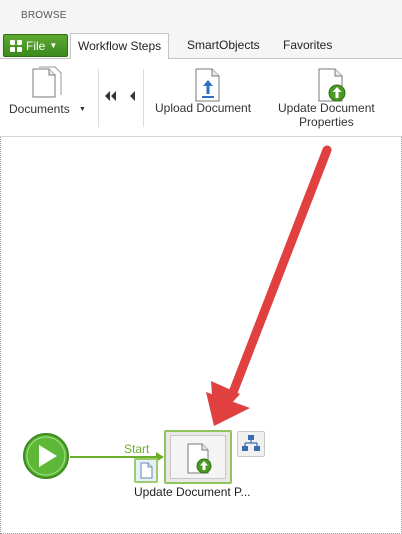 The height and width of the screenshot is (534, 402). I want to click on workflow-step-node-inner, so click(198, 457).